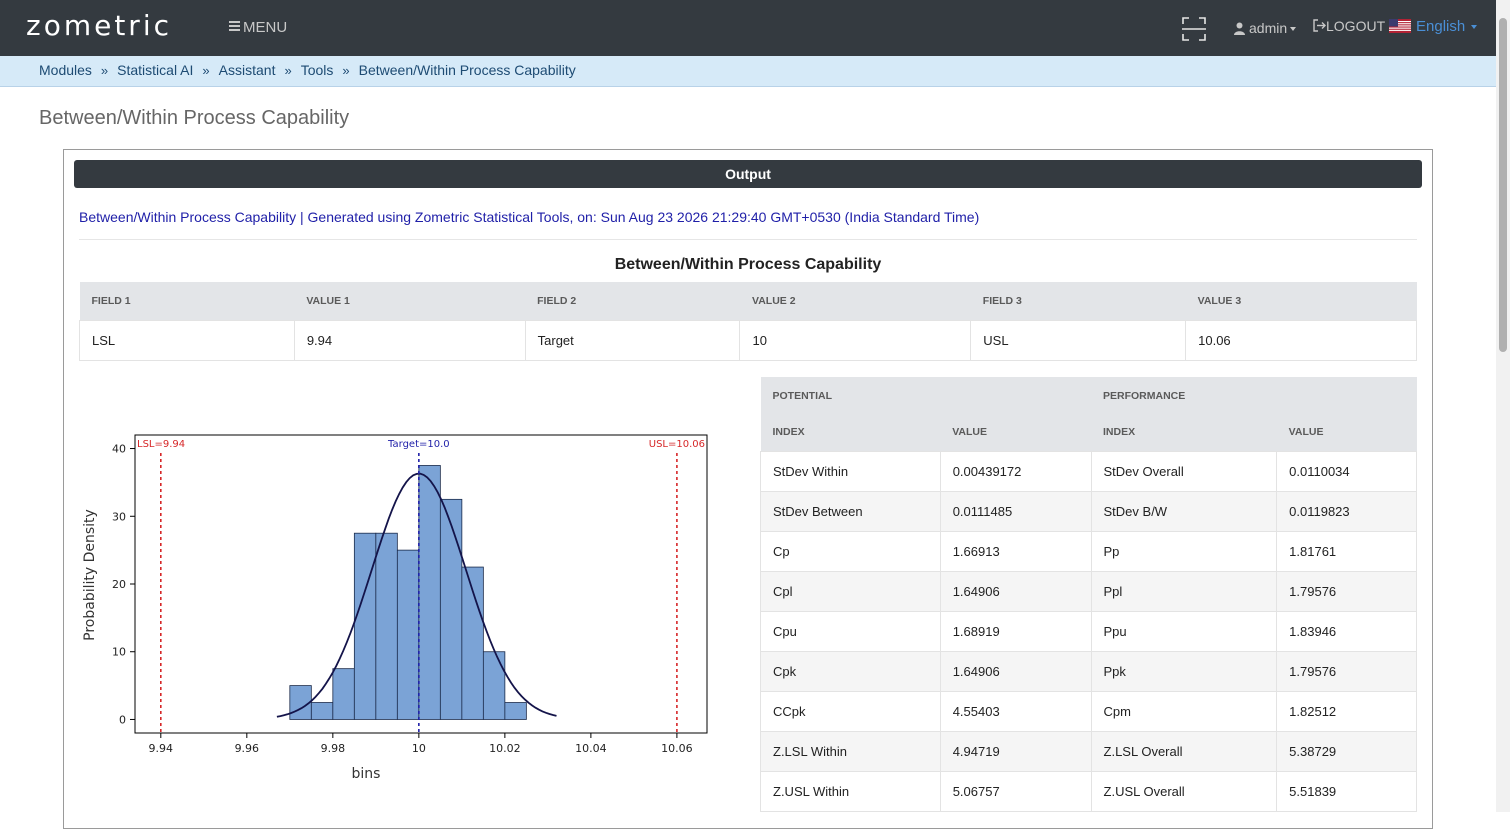  Describe the element at coordinates (1356, 26) in the screenshot. I see `logout-label: LOGOUT` at that location.